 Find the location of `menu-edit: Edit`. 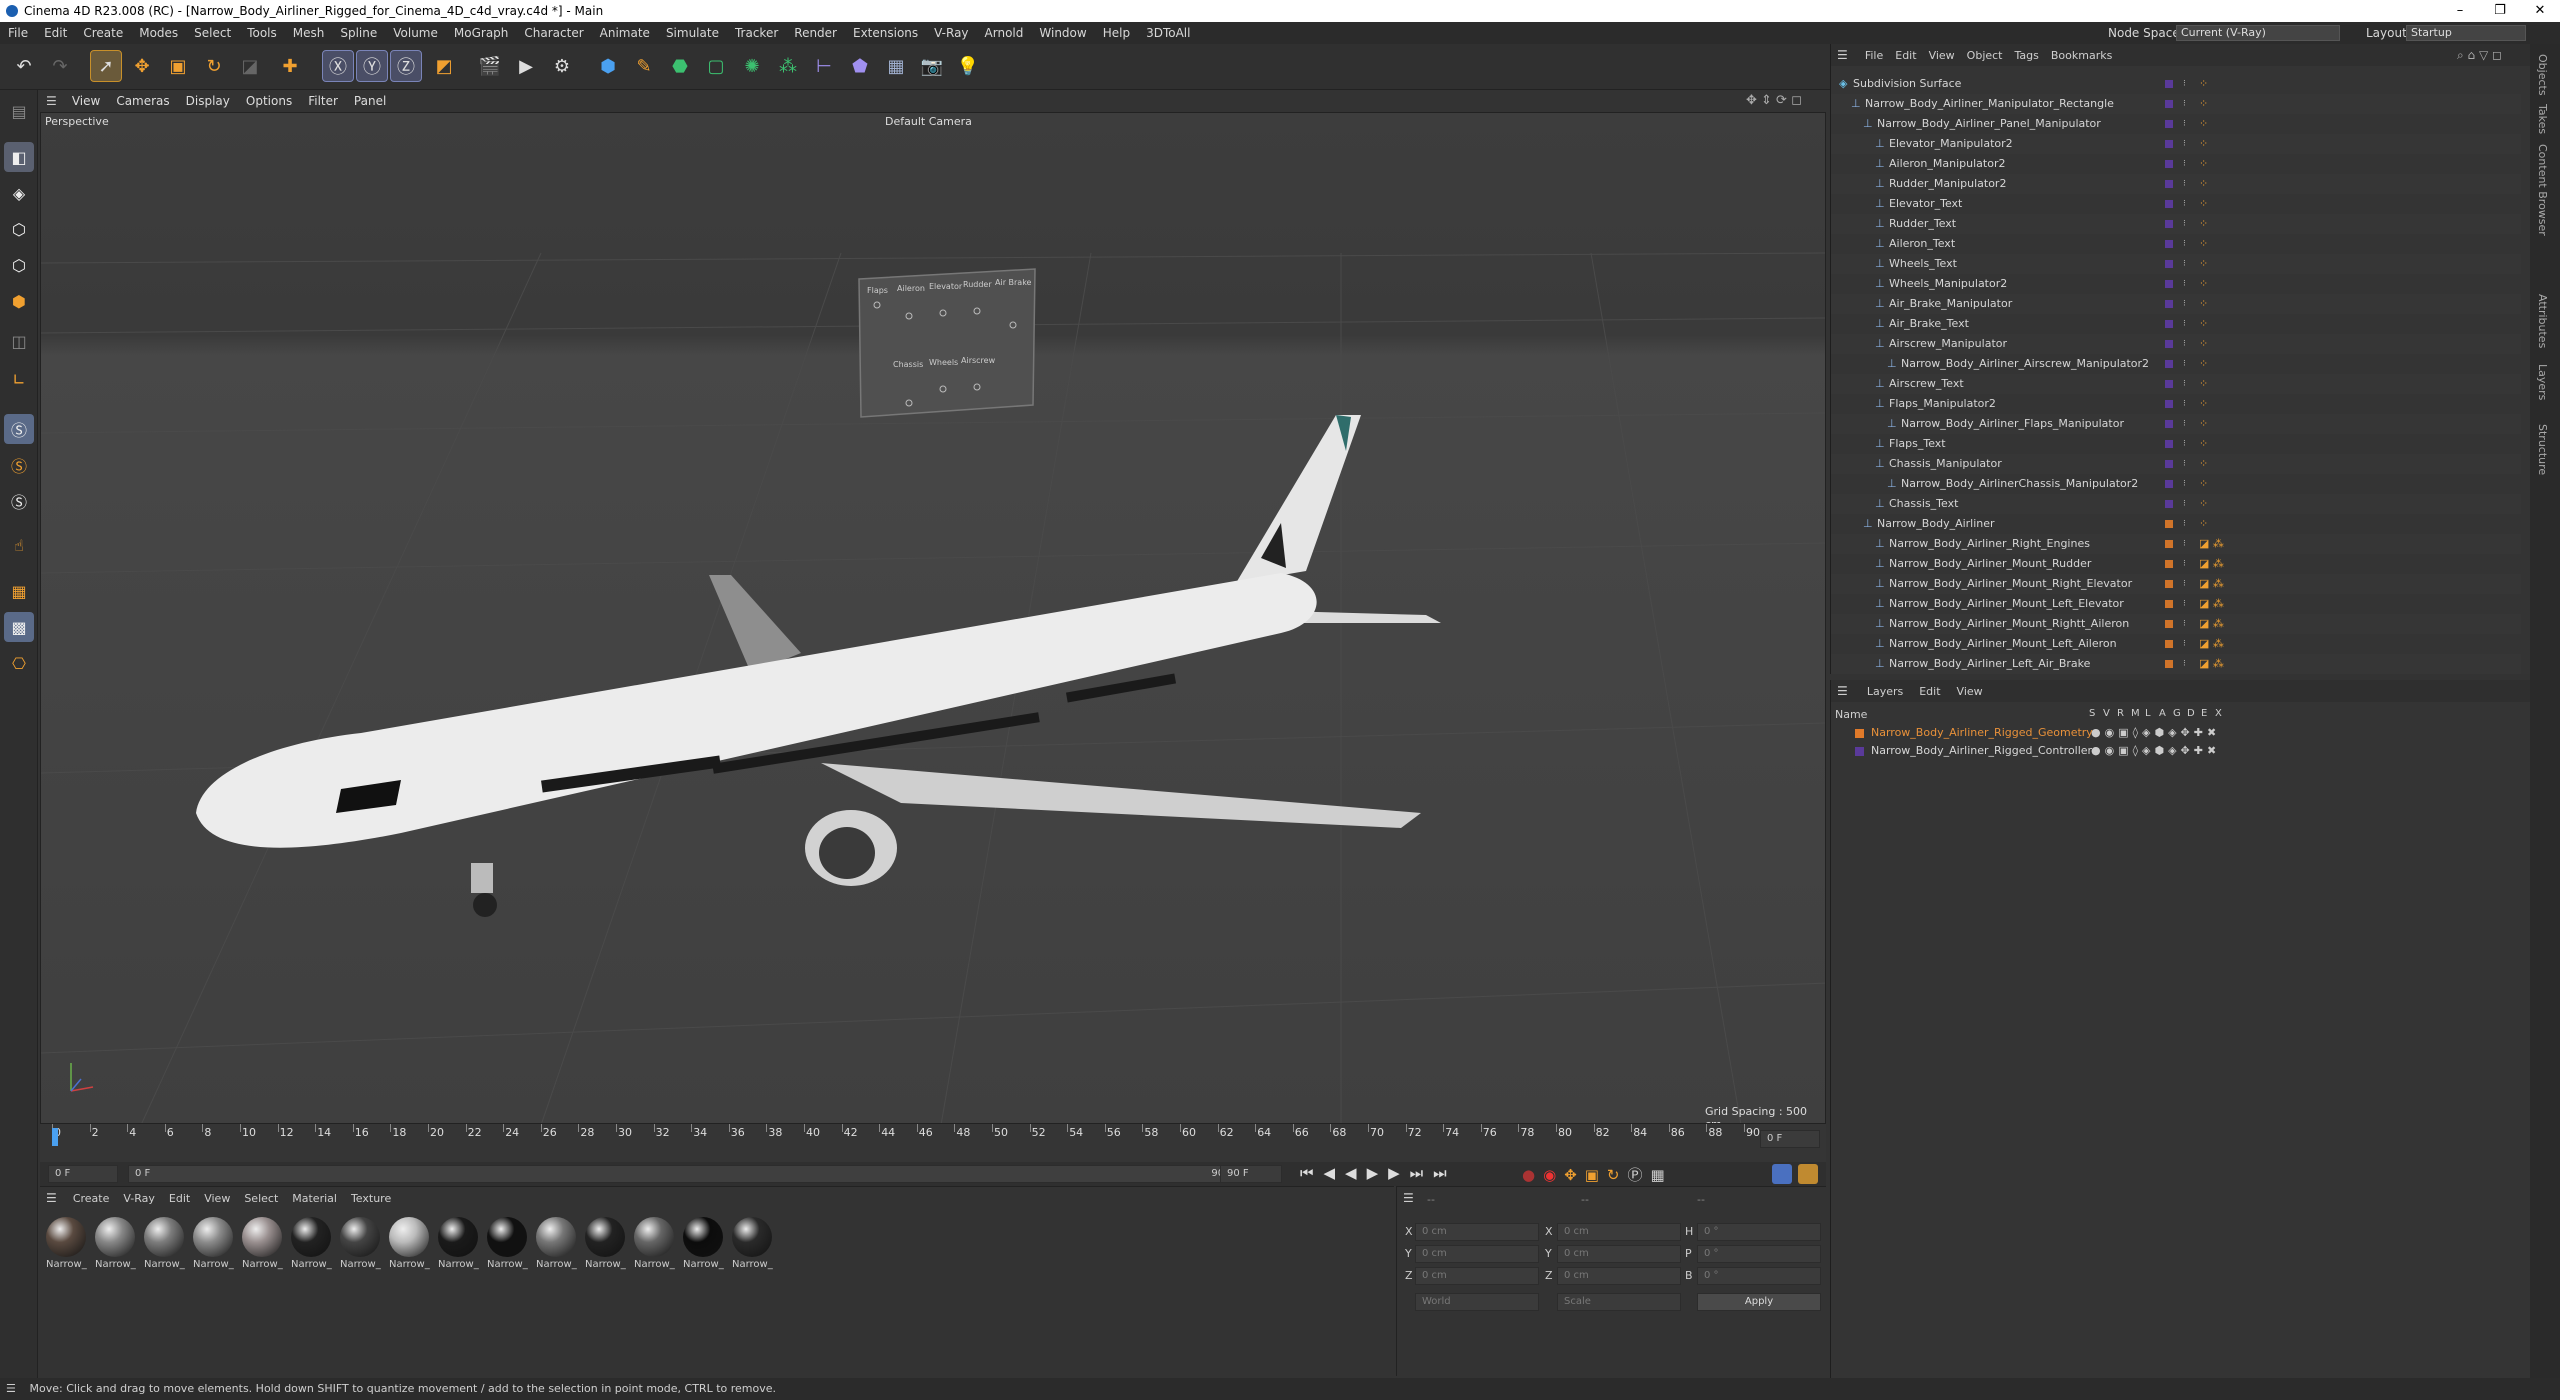

menu-edit: Edit is located at coordinates (55, 33).